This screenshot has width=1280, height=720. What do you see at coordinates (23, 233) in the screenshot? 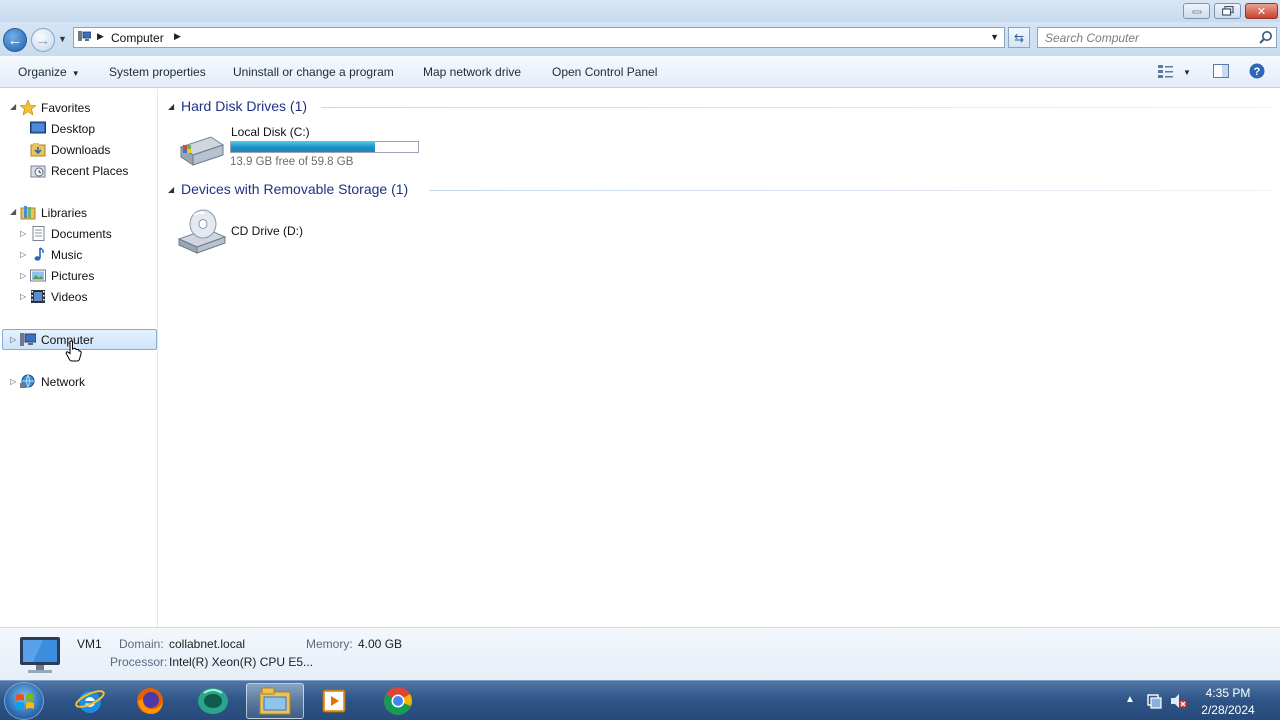
I see `expand-documents-icon: ▷` at bounding box center [23, 233].